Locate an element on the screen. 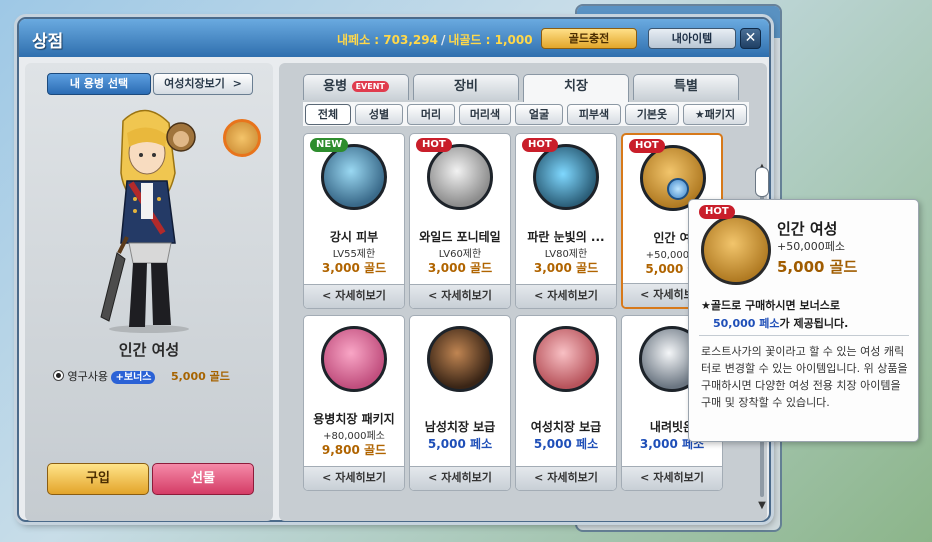 The width and height of the screenshot is (932, 542). option-label: 영구사용 is located at coordinates (87, 376).